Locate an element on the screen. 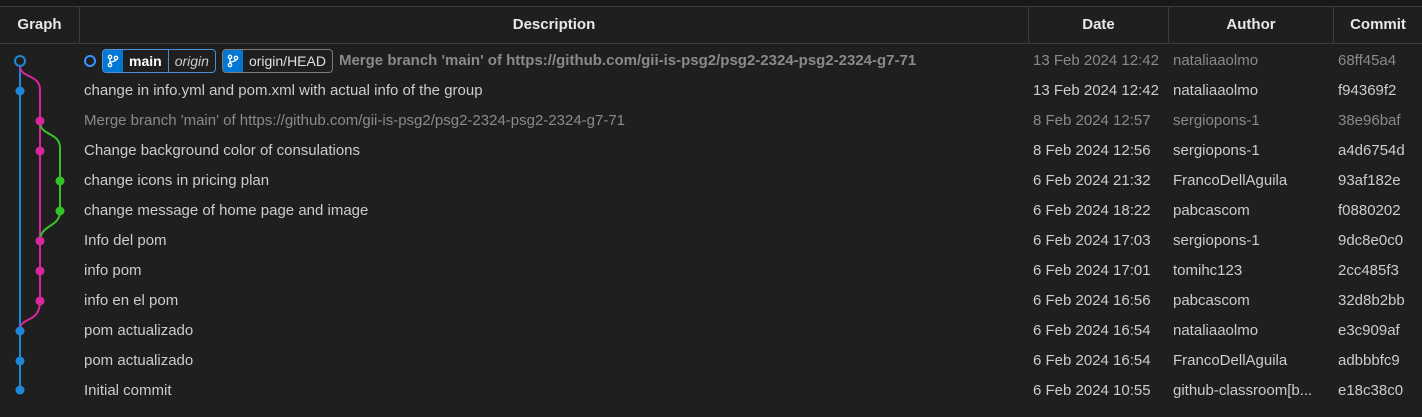 The image size is (1422, 417). commit-hash: adbbbfc9 is located at coordinates (1369, 360).